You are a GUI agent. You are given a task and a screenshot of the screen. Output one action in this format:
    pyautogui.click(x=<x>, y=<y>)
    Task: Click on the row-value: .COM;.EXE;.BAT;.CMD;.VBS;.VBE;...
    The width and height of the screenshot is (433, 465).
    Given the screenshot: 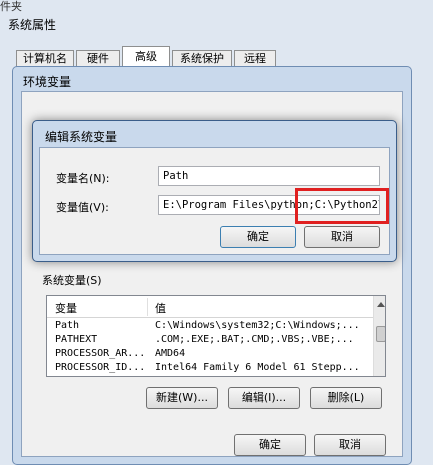 What is the action you would take?
    pyautogui.click(x=254, y=339)
    